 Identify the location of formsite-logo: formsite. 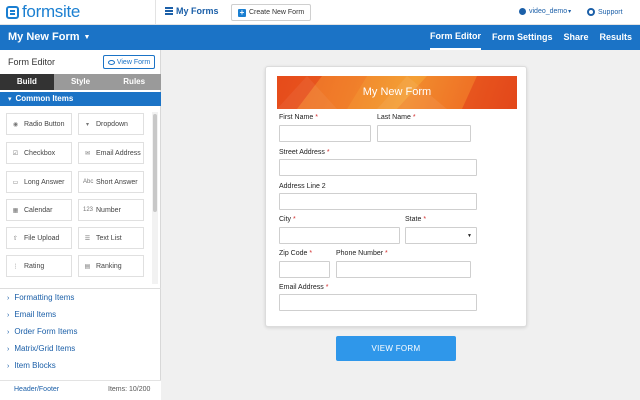
(43, 11).